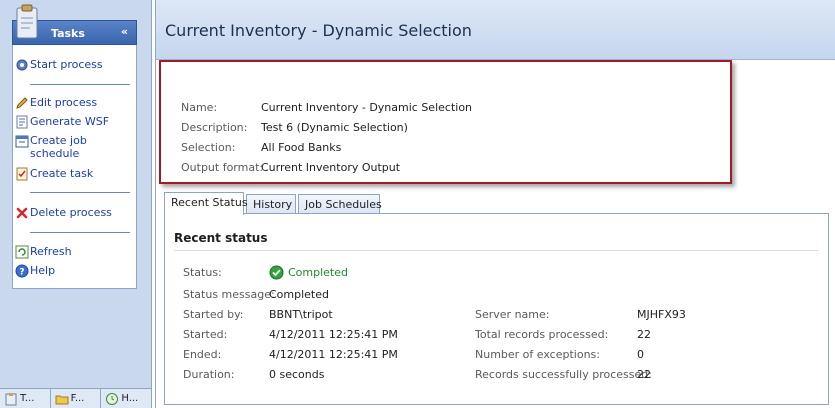 This screenshot has width=835, height=408. I want to click on edit-process-link: Edit process, so click(57, 103).